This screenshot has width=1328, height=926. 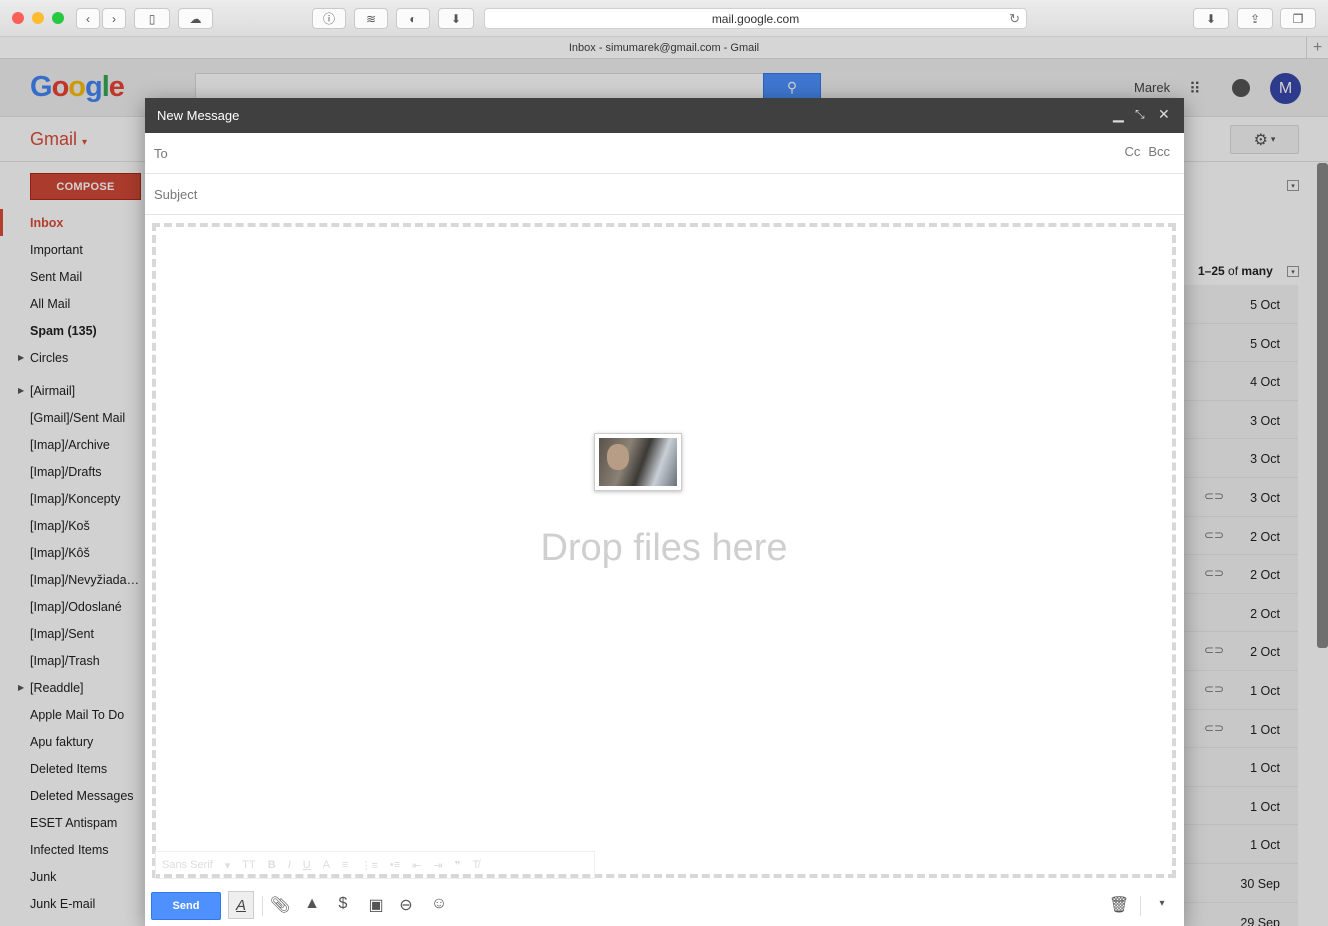 What do you see at coordinates (227, 865) in the screenshot?
I see `chevron-down-icon: ▾` at bounding box center [227, 865].